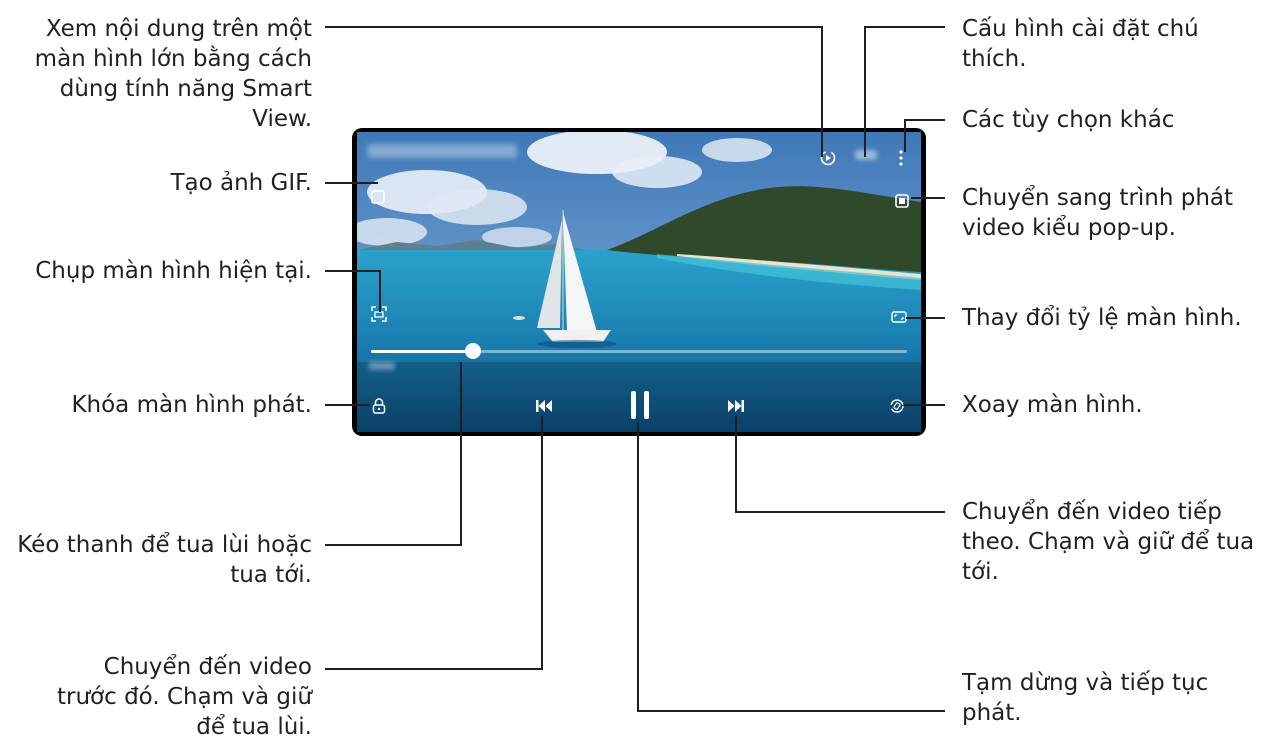  I want to click on rotate-icon, so click(897, 406).